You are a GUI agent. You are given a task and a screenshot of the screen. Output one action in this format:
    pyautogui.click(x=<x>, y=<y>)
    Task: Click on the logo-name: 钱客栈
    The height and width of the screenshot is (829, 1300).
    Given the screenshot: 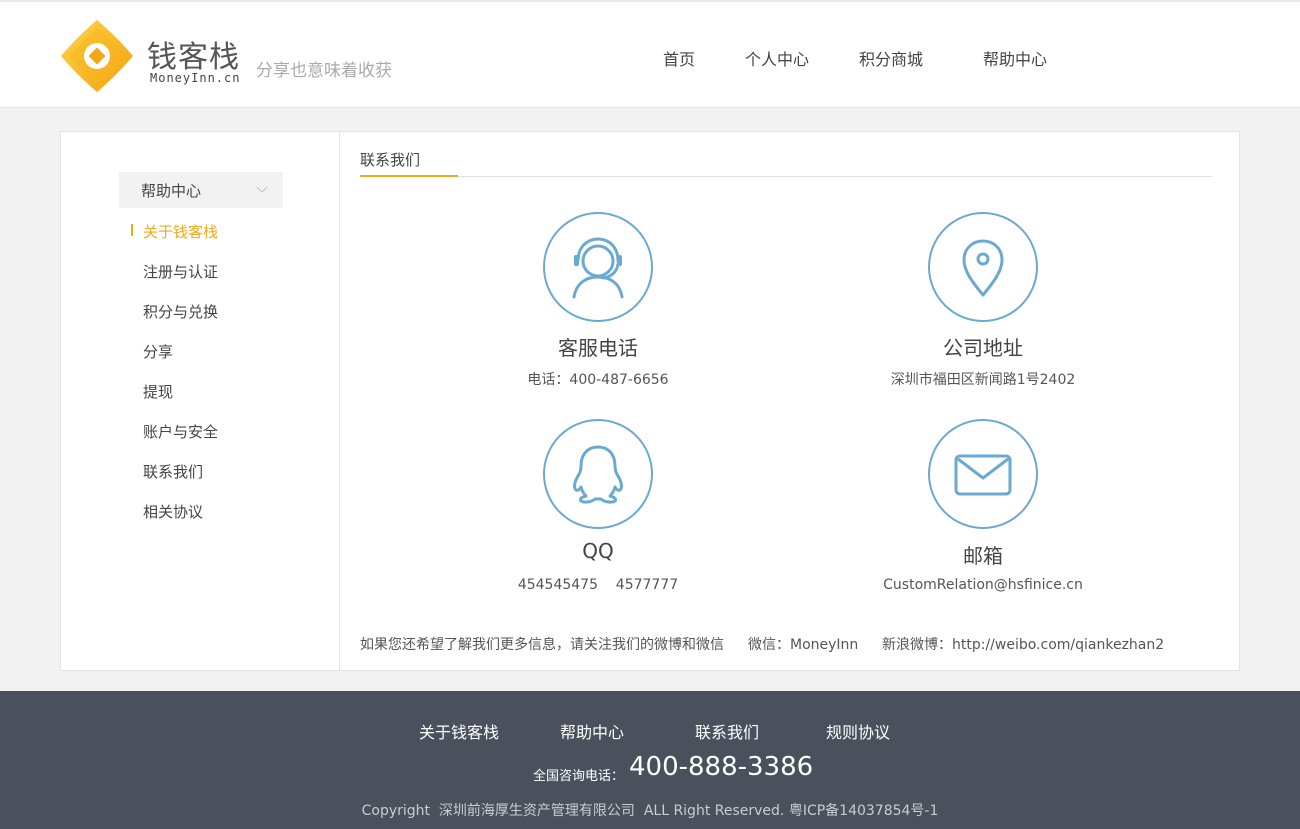 What is the action you would take?
    pyautogui.click(x=193, y=54)
    